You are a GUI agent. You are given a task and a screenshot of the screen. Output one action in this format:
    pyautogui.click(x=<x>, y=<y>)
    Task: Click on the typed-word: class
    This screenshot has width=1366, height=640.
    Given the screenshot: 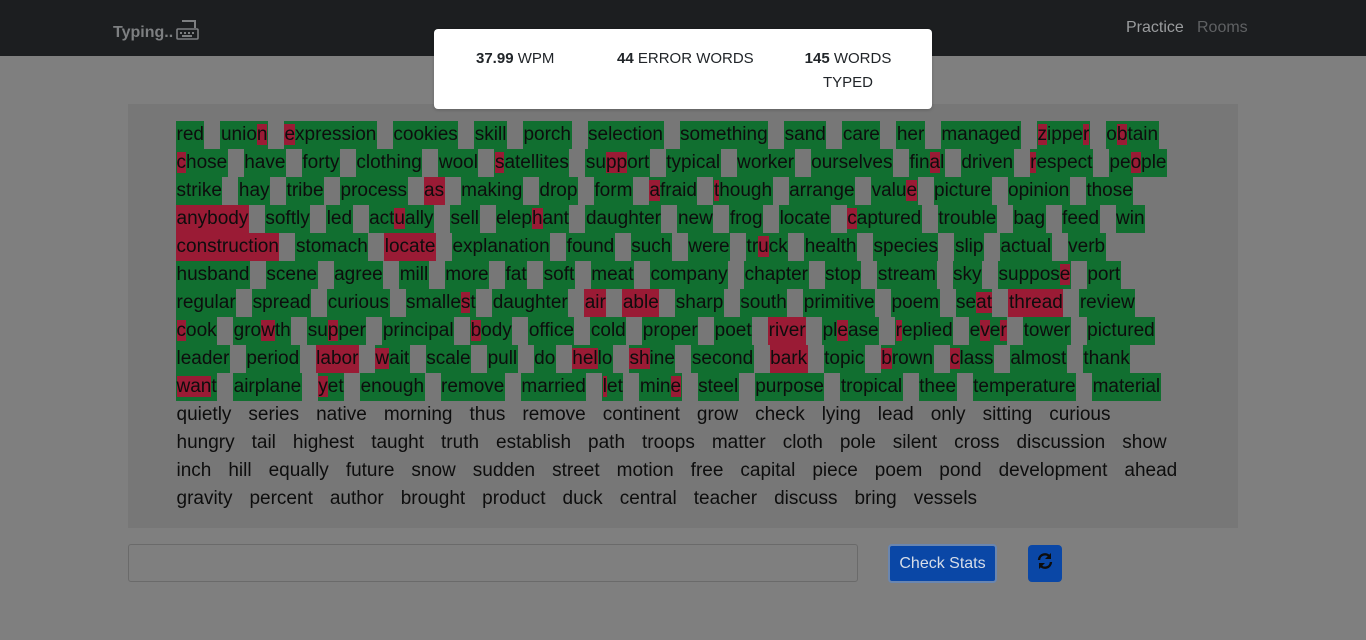 What is the action you would take?
    pyautogui.click(x=971, y=359)
    